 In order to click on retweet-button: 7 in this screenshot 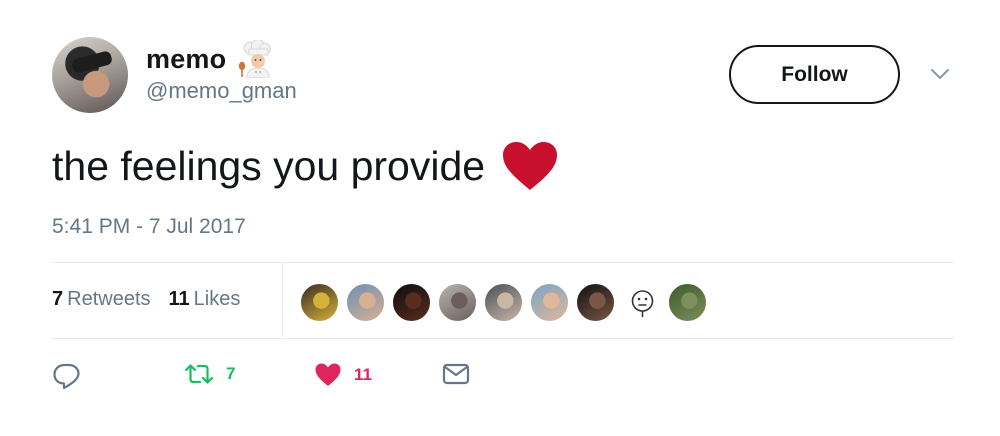, I will do `click(209, 374)`.